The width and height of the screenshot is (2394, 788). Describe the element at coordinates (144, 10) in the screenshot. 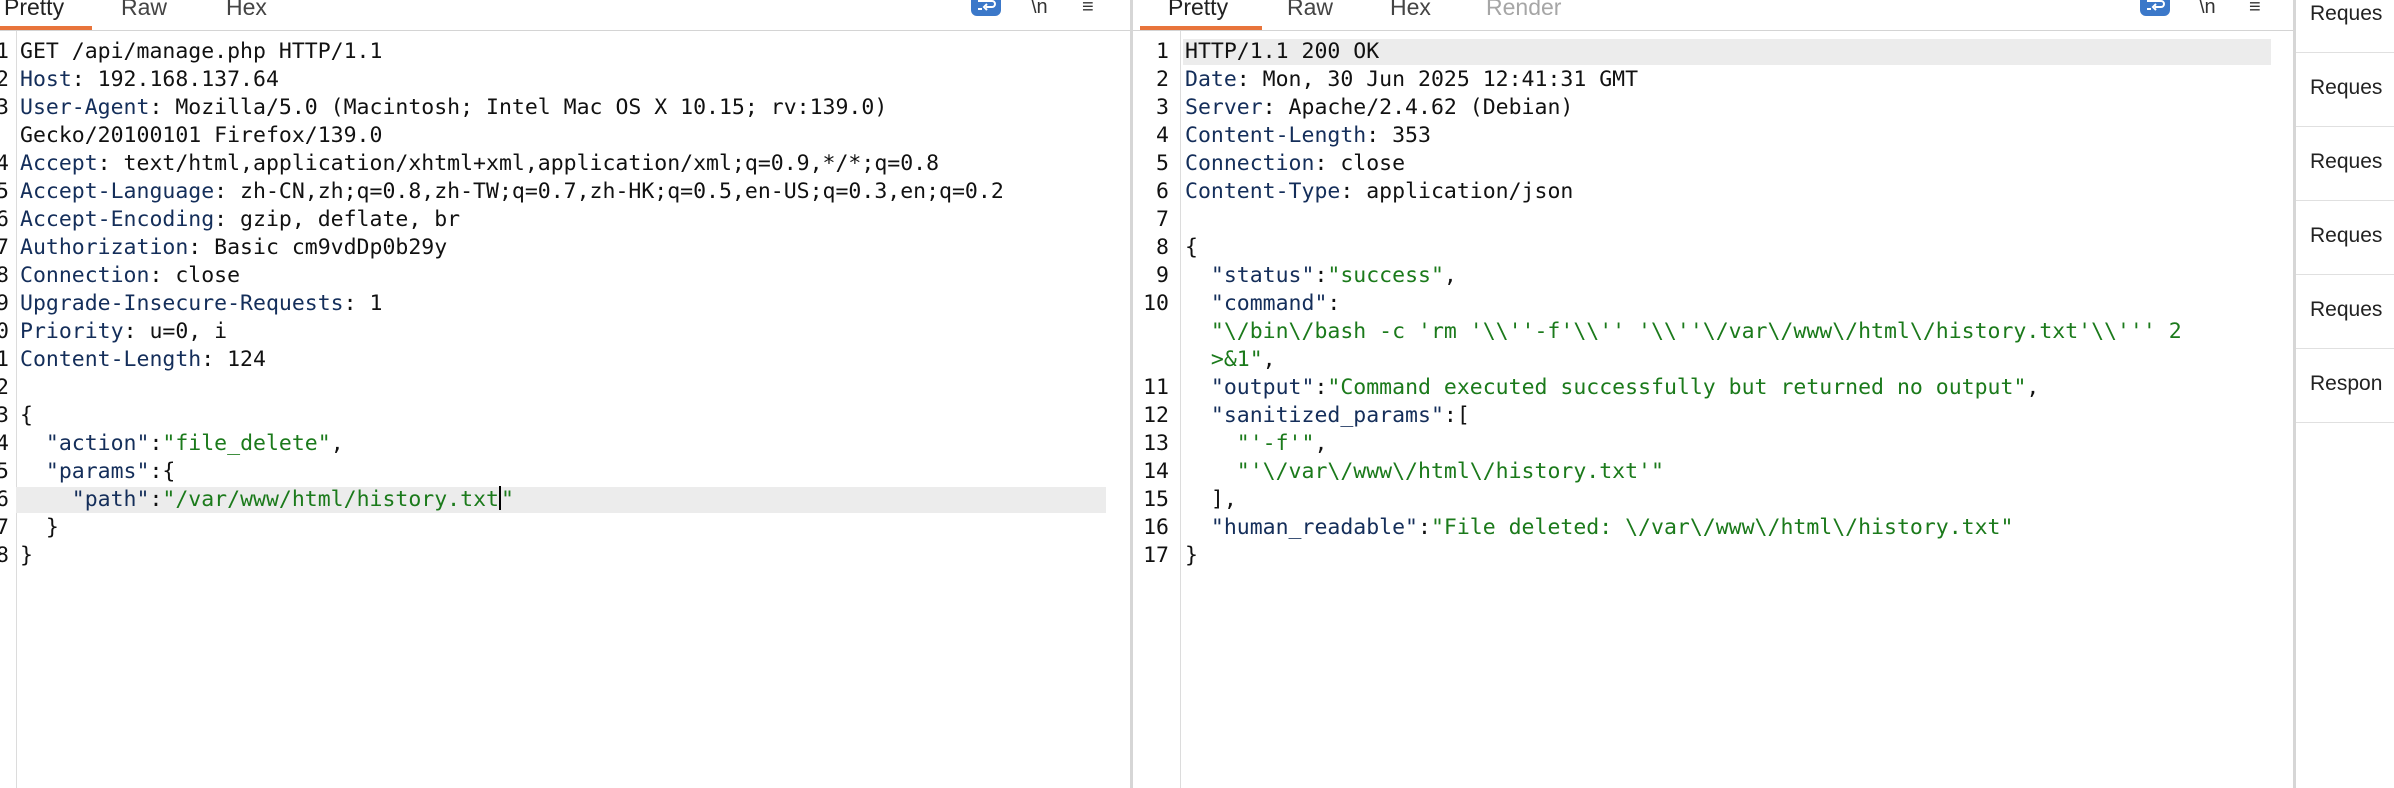

I see `request-tab-raw: Raw` at that location.